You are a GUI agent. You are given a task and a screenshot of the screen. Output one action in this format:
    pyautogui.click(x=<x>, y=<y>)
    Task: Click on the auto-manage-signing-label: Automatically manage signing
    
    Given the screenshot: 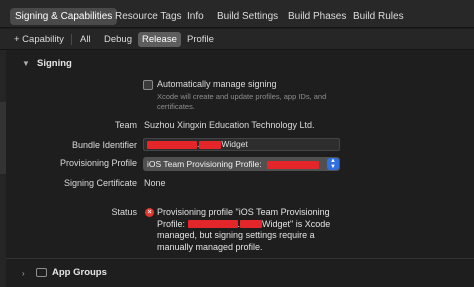 What is the action you would take?
    pyautogui.click(x=217, y=84)
    